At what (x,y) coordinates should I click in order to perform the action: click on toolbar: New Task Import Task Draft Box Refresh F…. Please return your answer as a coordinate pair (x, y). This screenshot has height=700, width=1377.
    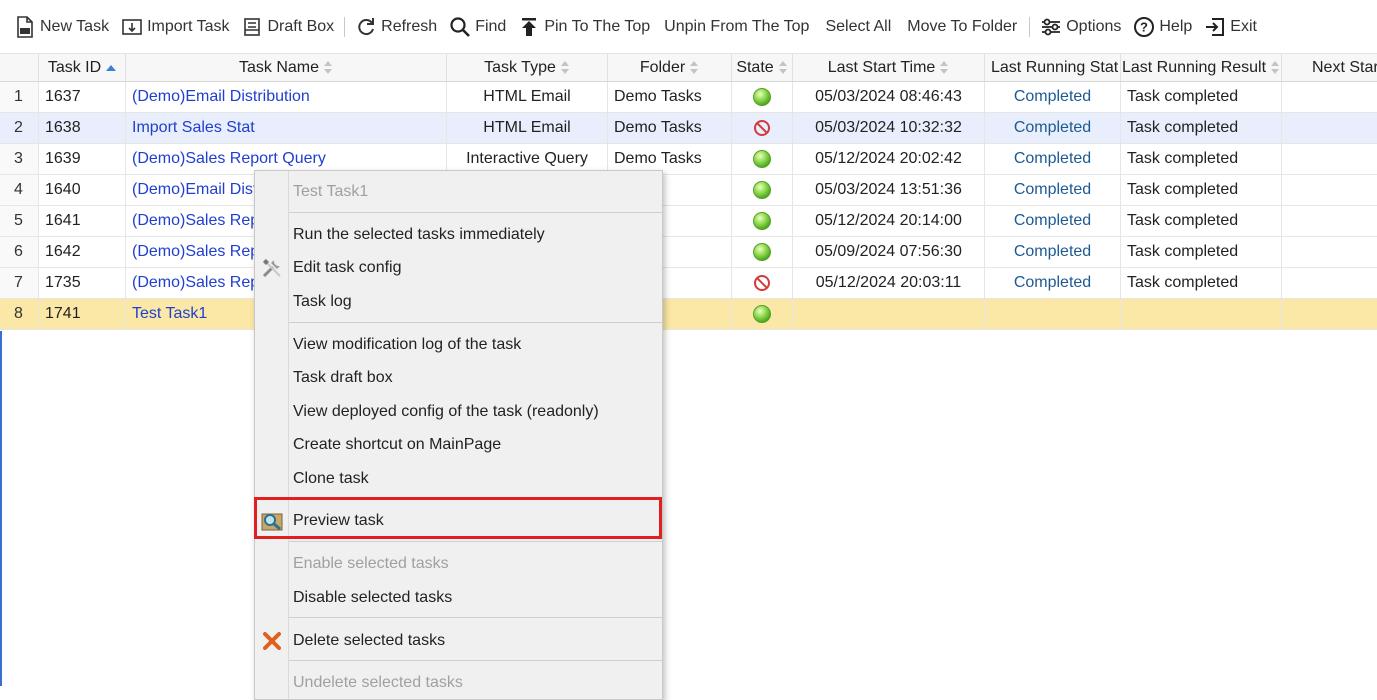
    Looking at the image, I should click on (688, 26).